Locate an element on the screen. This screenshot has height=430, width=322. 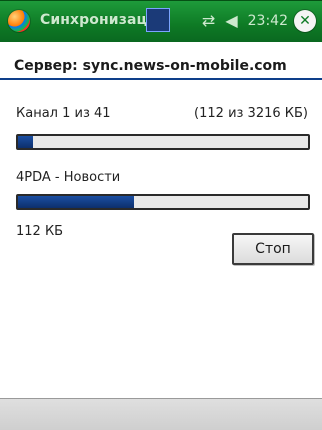
close-button: ✕ is located at coordinates (305, 21).